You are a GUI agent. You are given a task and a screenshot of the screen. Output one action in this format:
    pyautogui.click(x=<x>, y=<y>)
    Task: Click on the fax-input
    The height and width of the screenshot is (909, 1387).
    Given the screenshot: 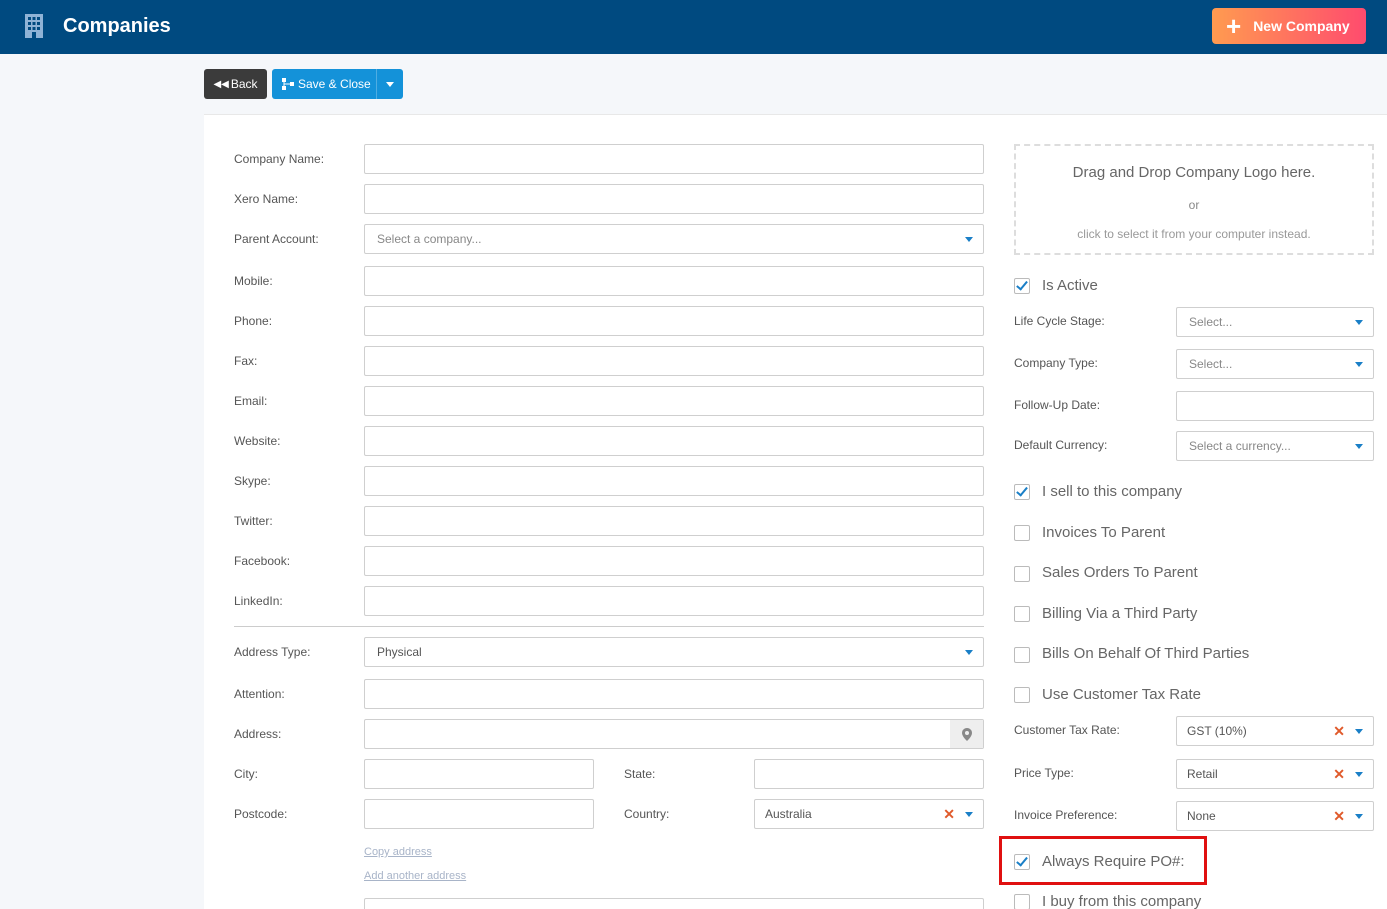 What is the action you would take?
    pyautogui.click(x=674, y=361)
    